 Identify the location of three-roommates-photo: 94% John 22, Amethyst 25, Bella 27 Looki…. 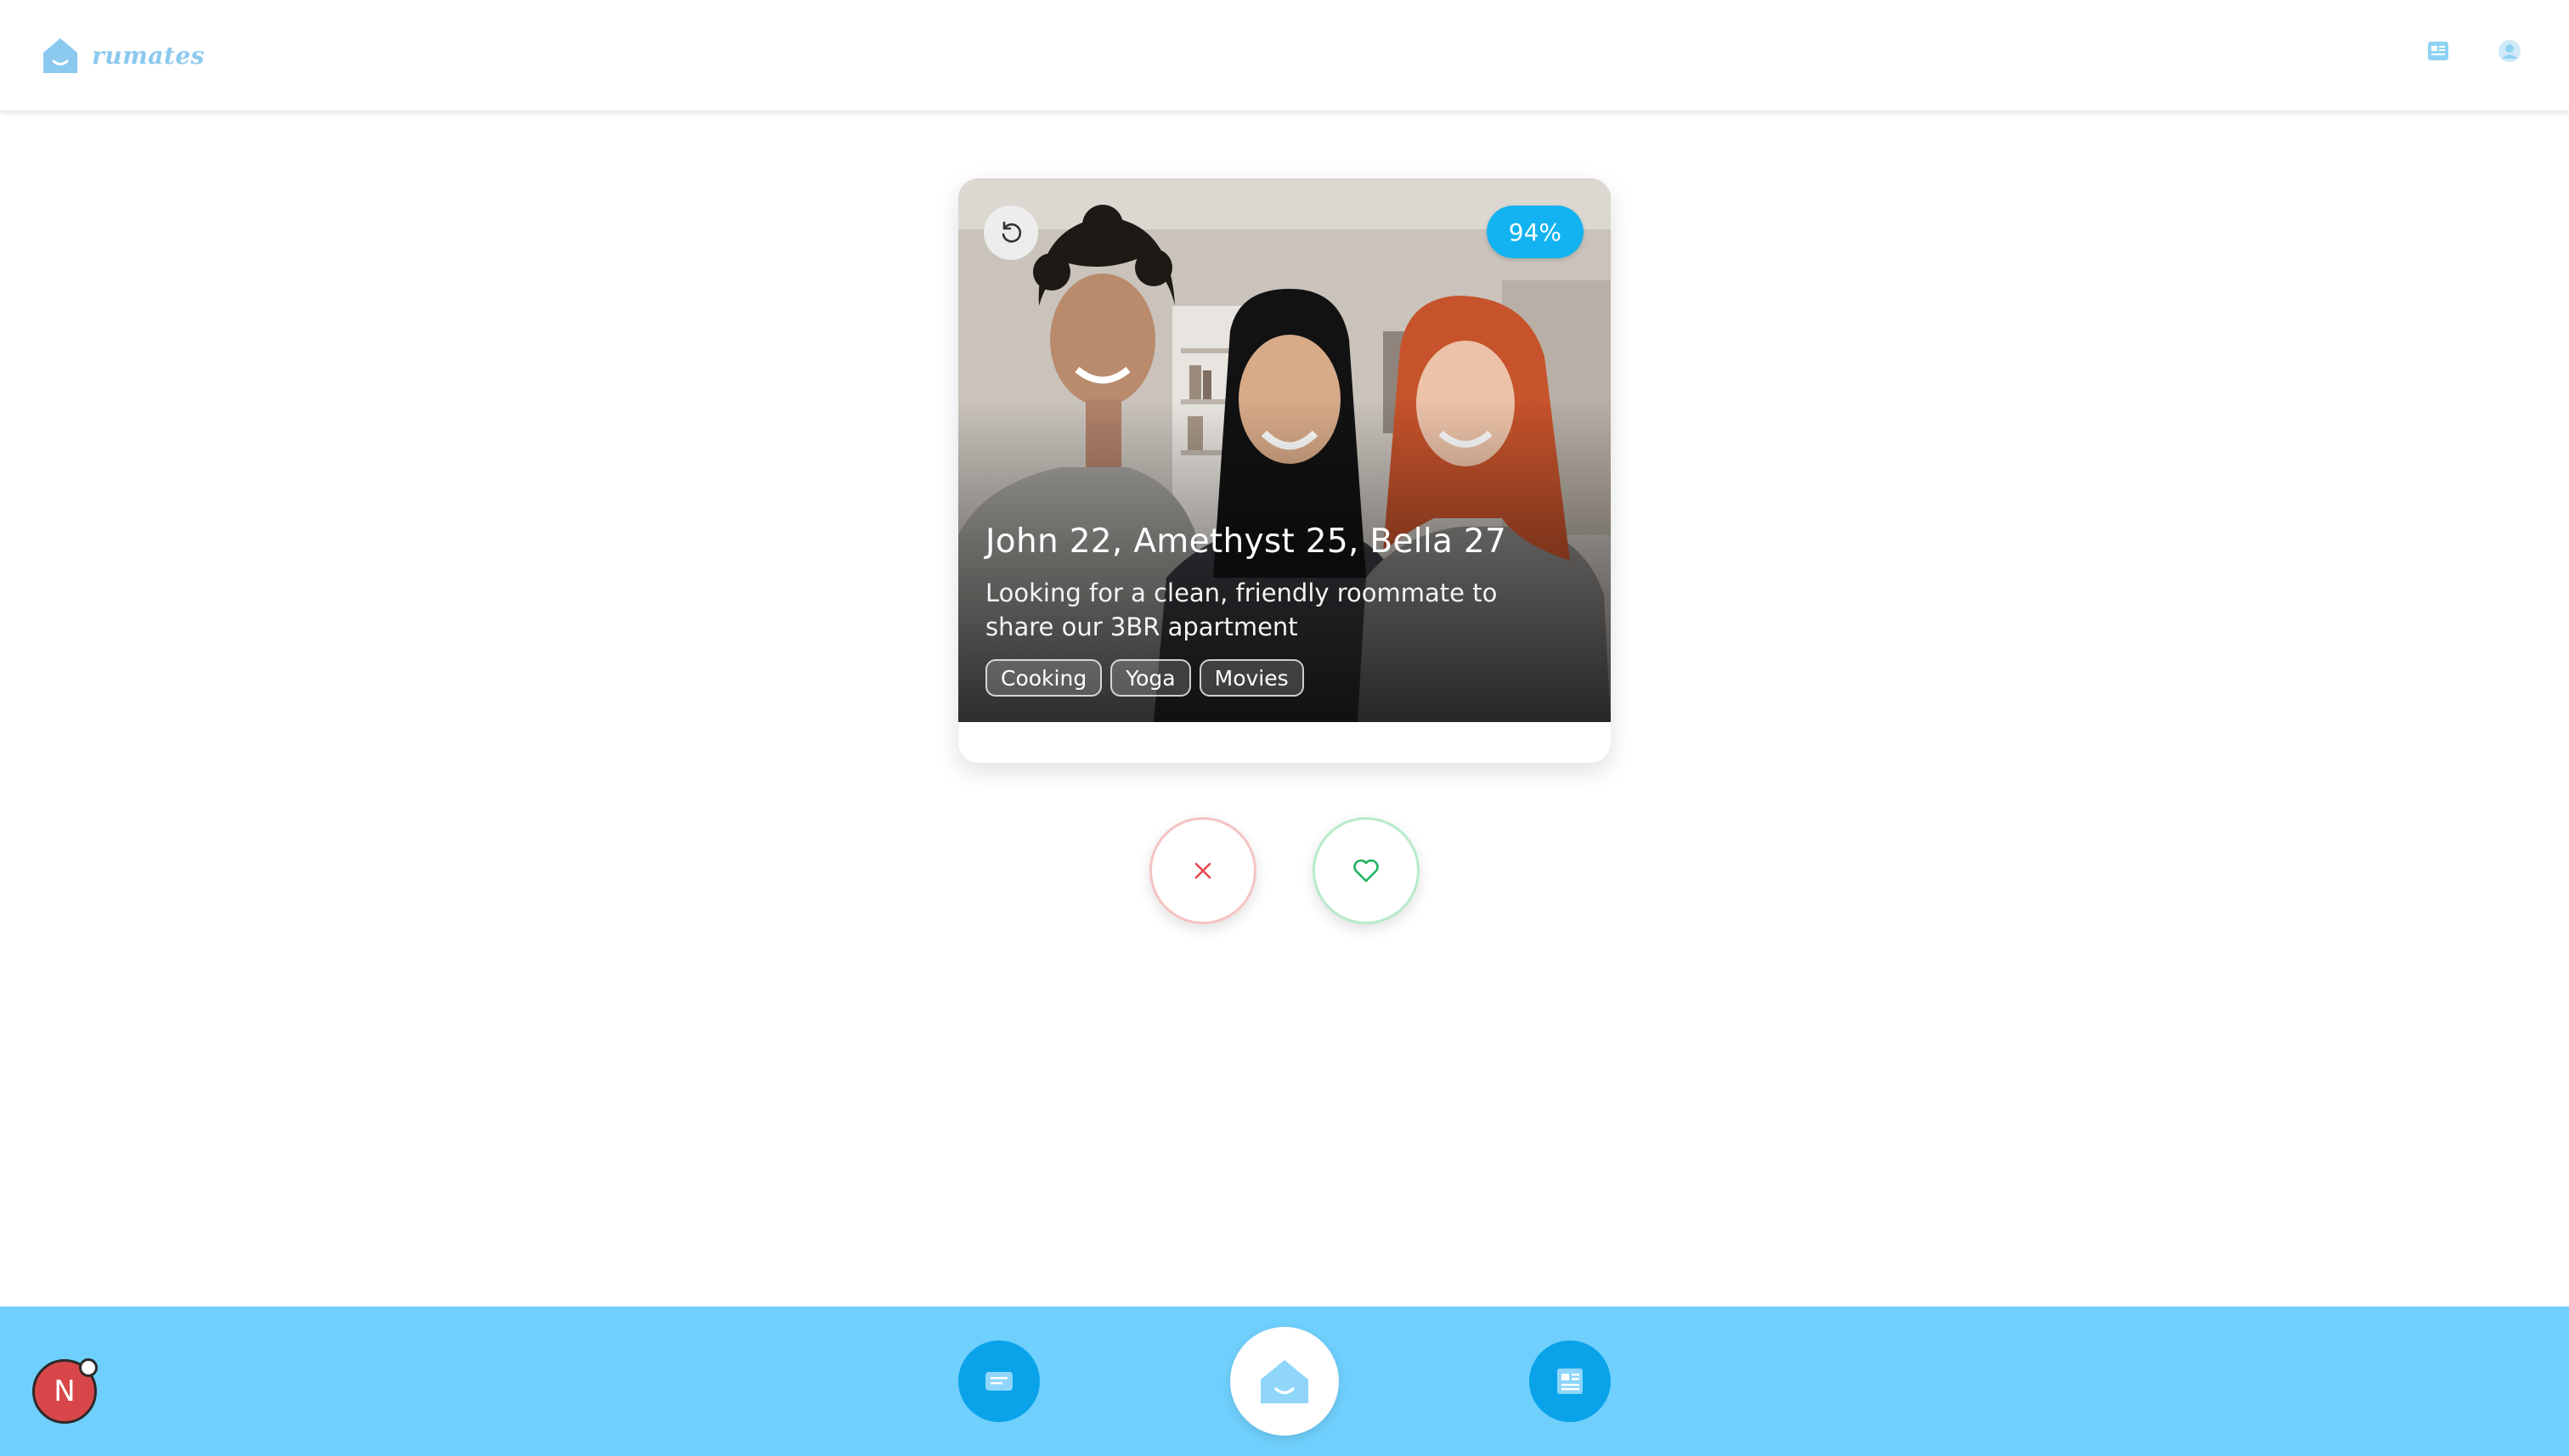
(1284, 450).